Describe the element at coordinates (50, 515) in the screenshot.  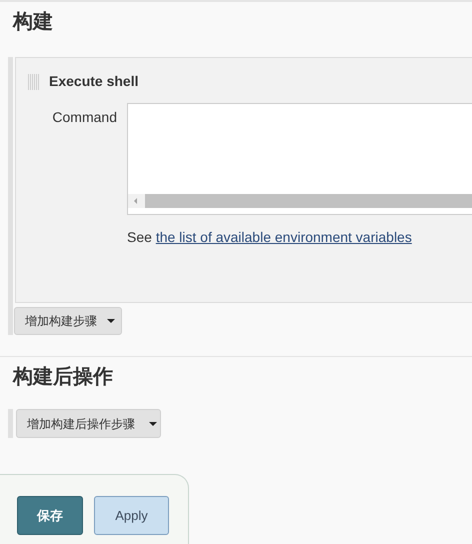
I see `save-button: 保存` at that location.